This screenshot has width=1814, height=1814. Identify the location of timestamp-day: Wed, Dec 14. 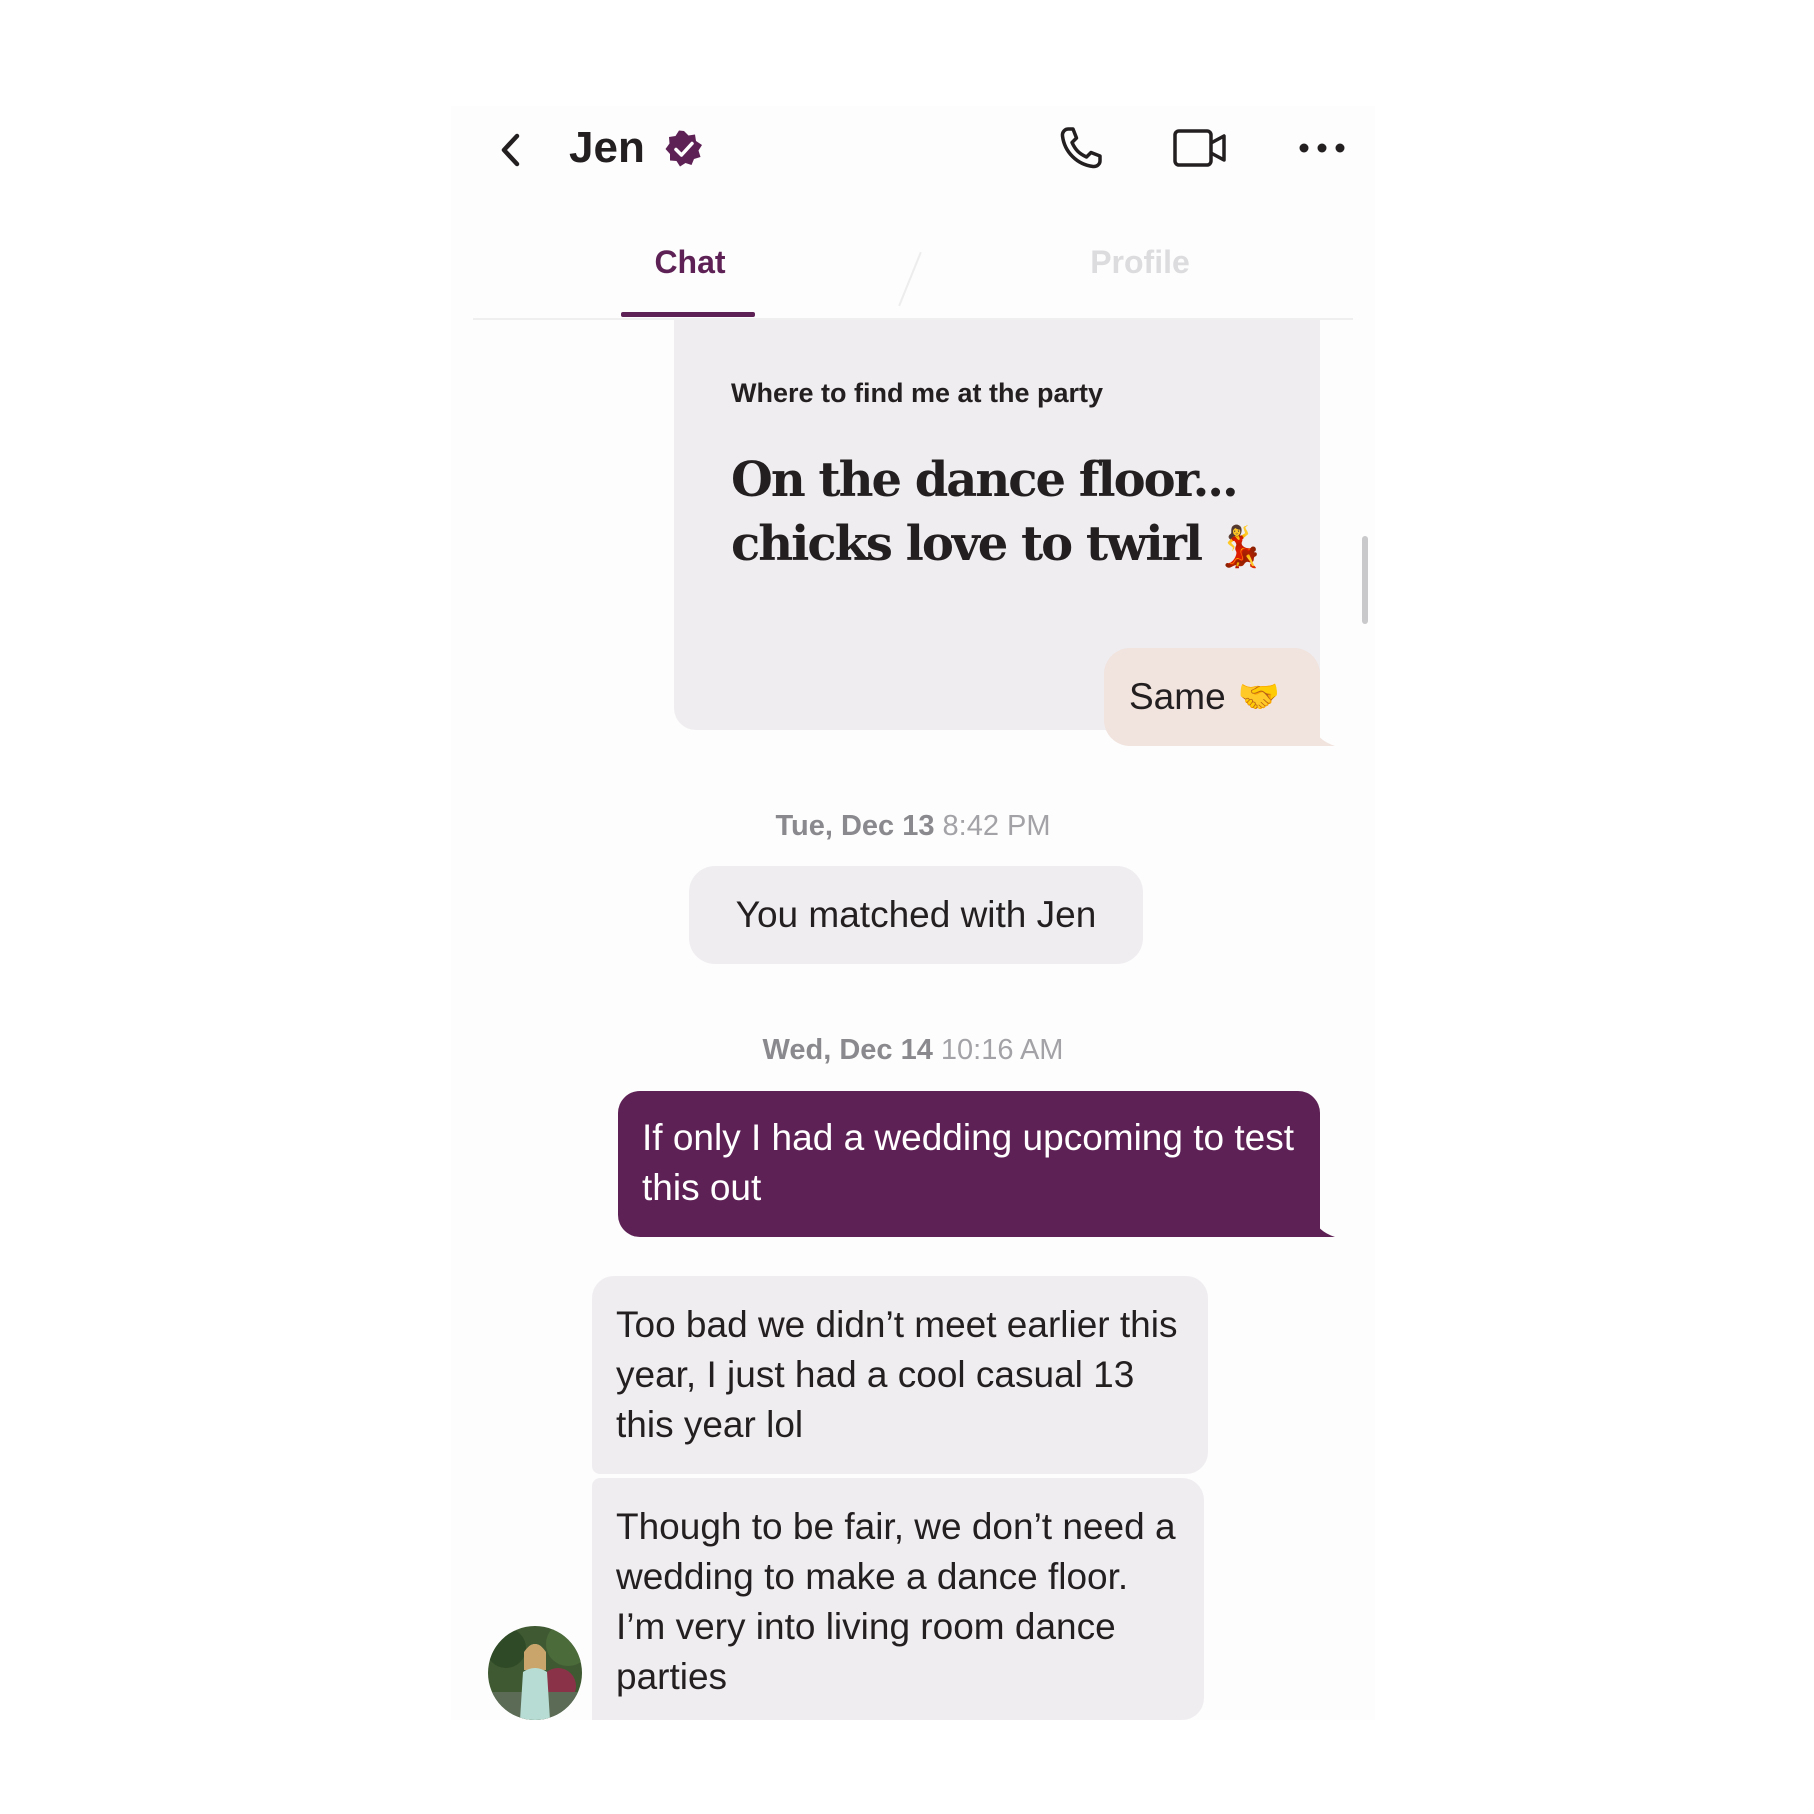
(847, 1050).